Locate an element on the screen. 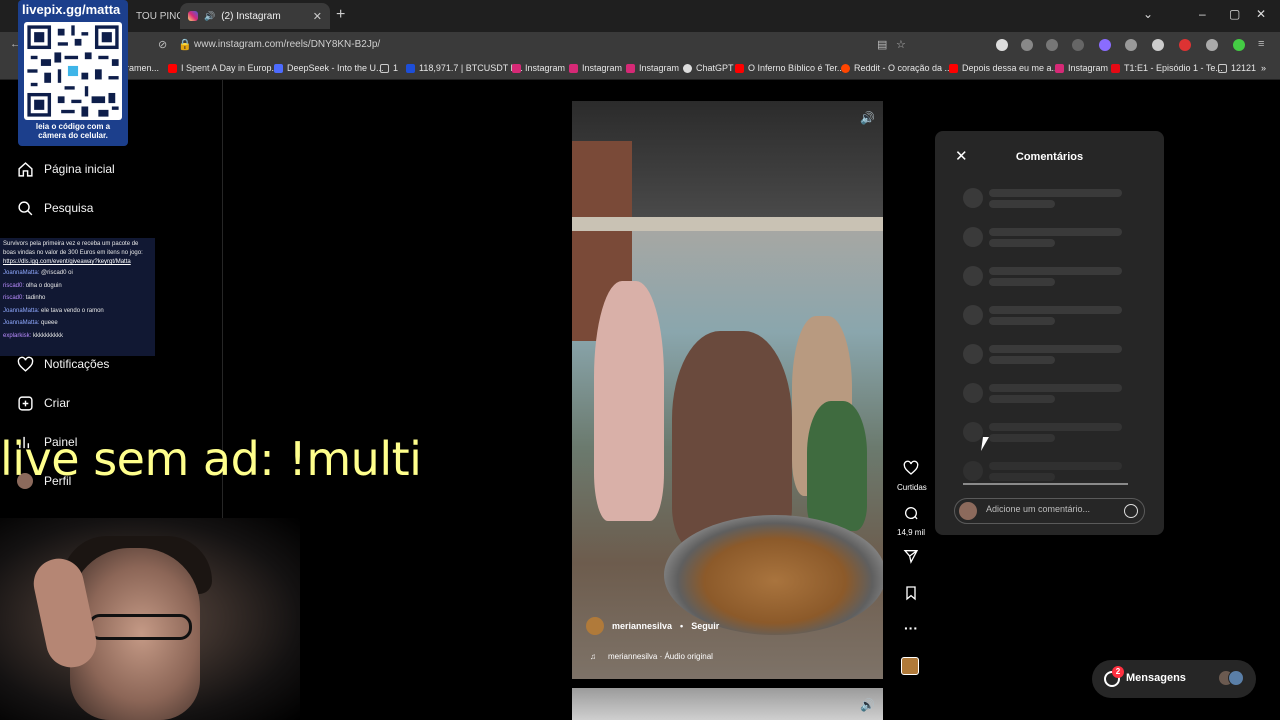 The image size is (1280, 720). comments-divider is located at coordinates (1045, 484).